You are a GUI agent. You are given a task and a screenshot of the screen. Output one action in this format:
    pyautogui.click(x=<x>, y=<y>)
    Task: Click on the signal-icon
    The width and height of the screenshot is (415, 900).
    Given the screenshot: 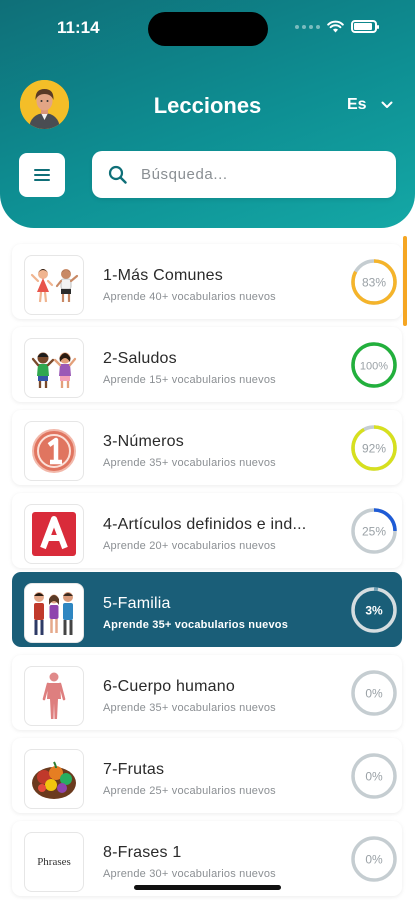 What is the action you would take?
    pyautogui.click(x=307, y=26)
    